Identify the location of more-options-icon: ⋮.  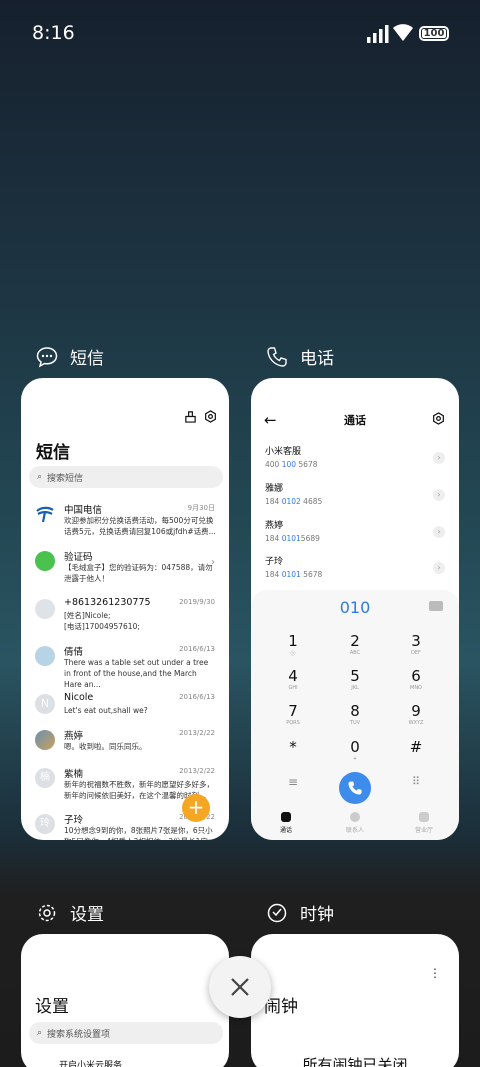
(435, 973).